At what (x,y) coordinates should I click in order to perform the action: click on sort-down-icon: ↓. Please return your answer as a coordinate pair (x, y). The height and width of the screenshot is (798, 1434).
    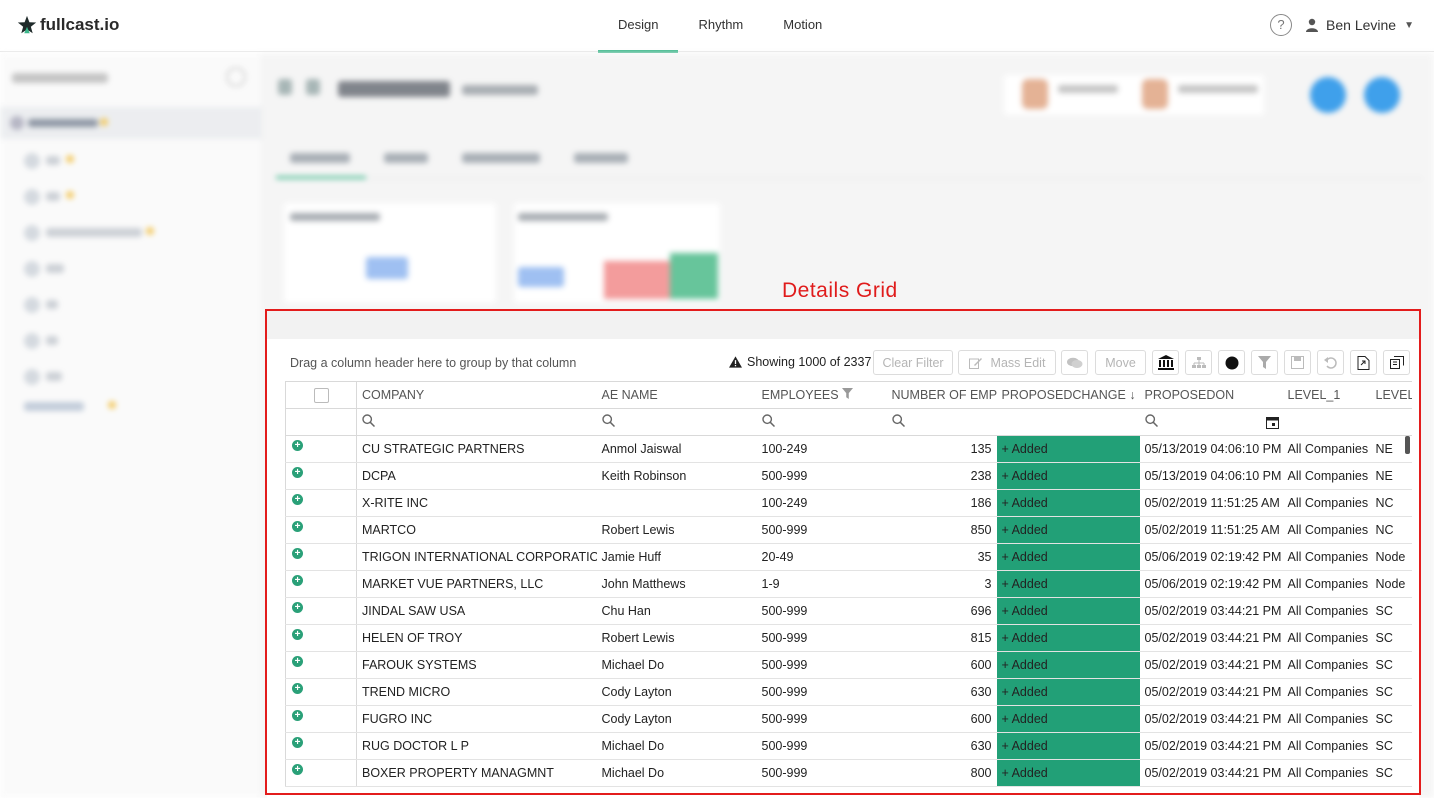
    Looking at the image, I should click on (1132, 395).